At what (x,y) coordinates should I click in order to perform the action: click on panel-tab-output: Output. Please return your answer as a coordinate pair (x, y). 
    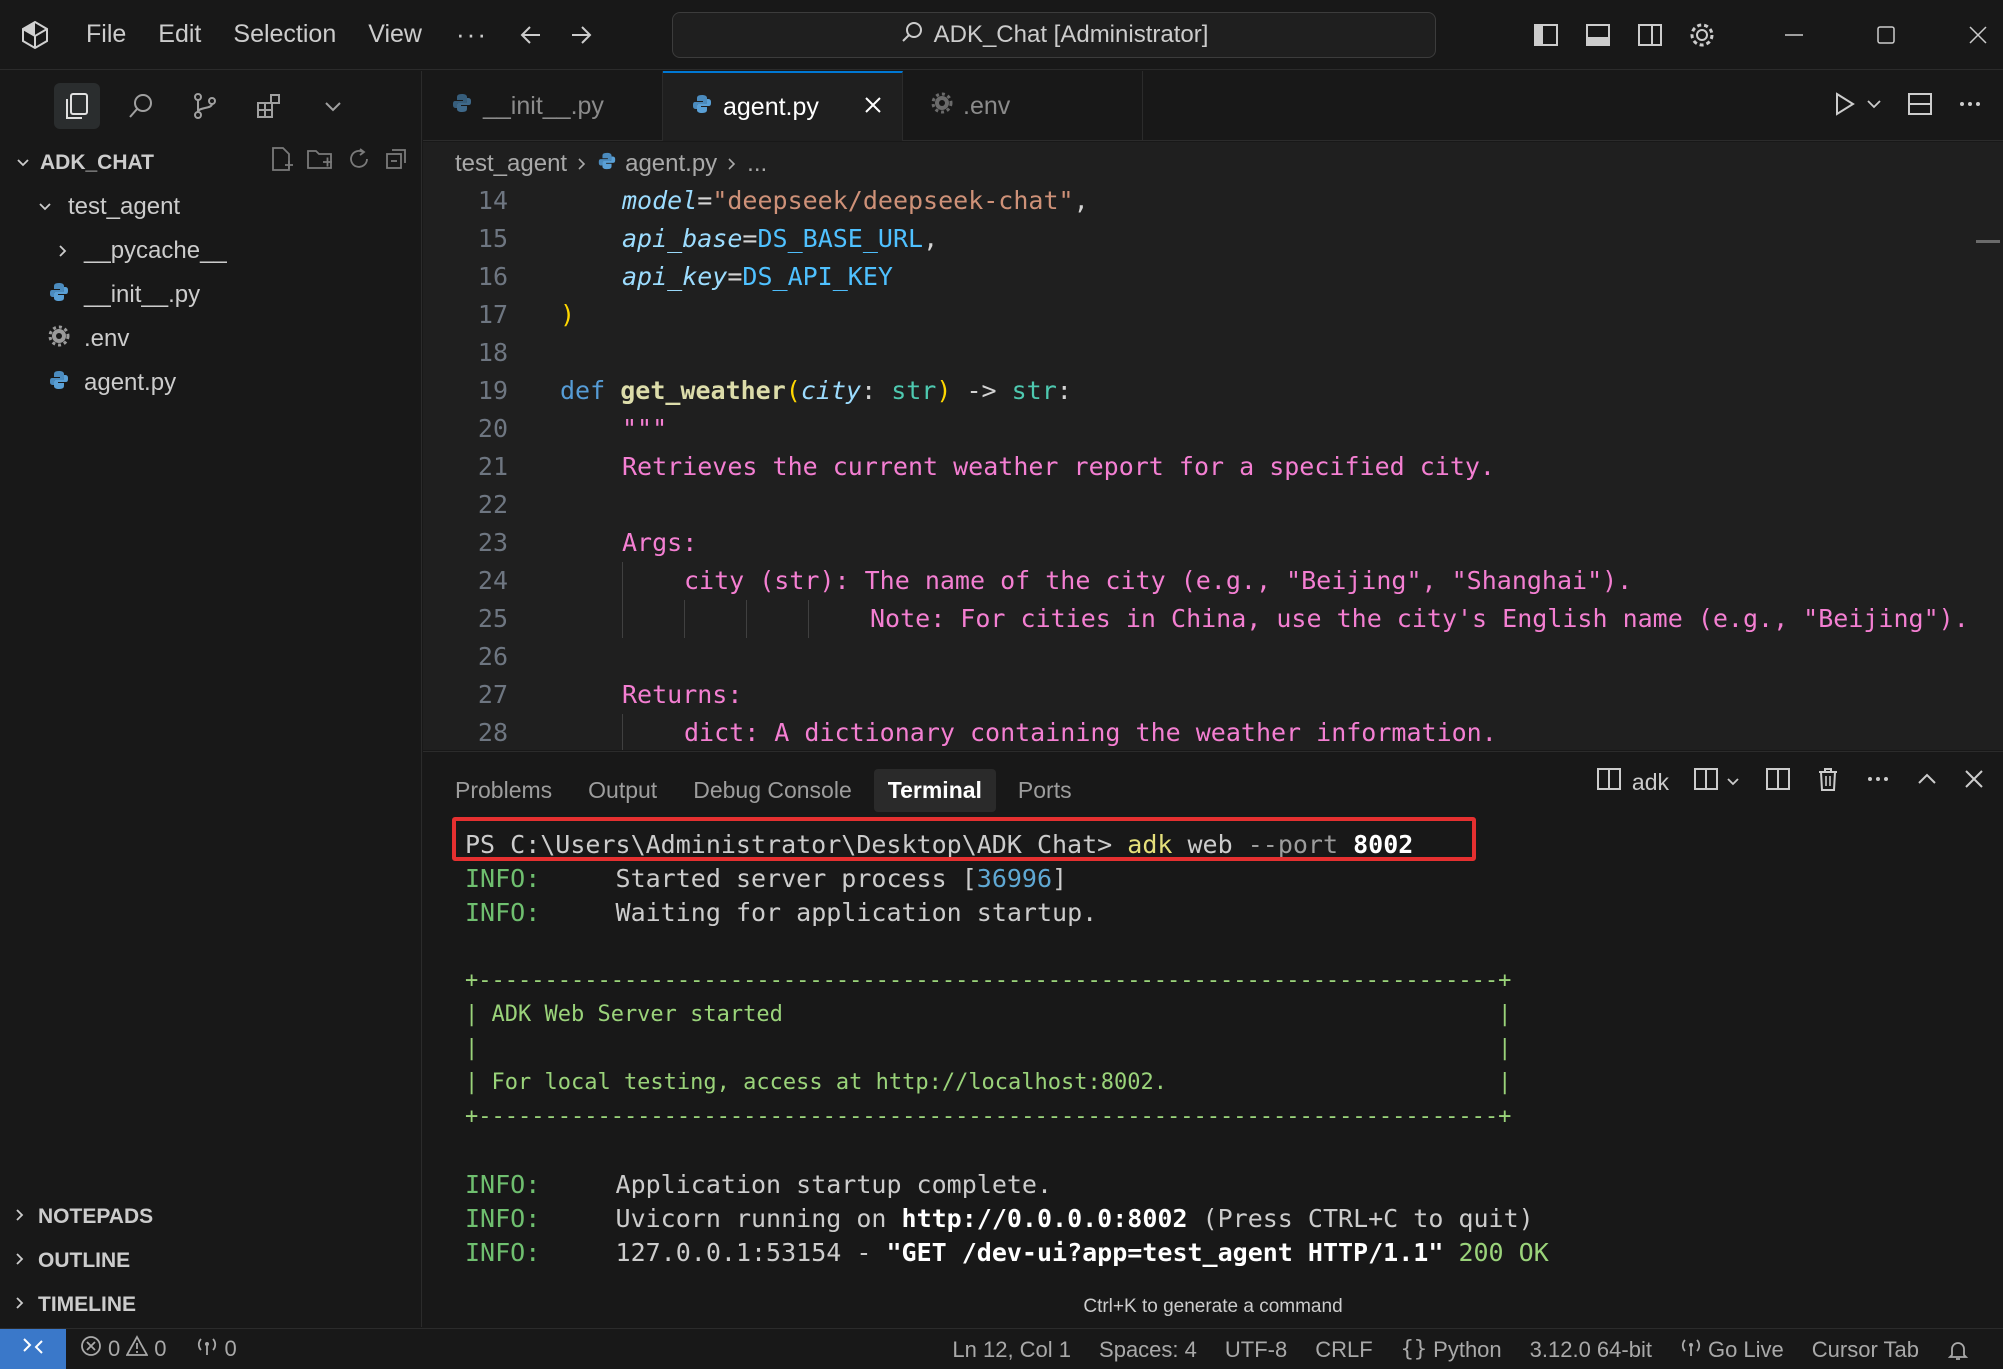
    Looking at the image, I should click on (622, 790).